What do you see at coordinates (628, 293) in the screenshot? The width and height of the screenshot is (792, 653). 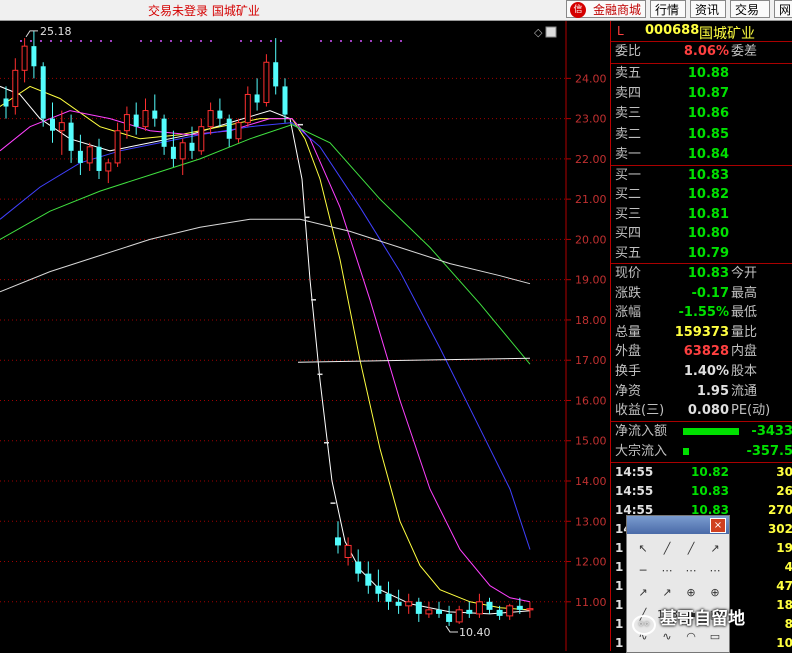 I see `row-label: 涨跌` at bounding box center [628, 293].